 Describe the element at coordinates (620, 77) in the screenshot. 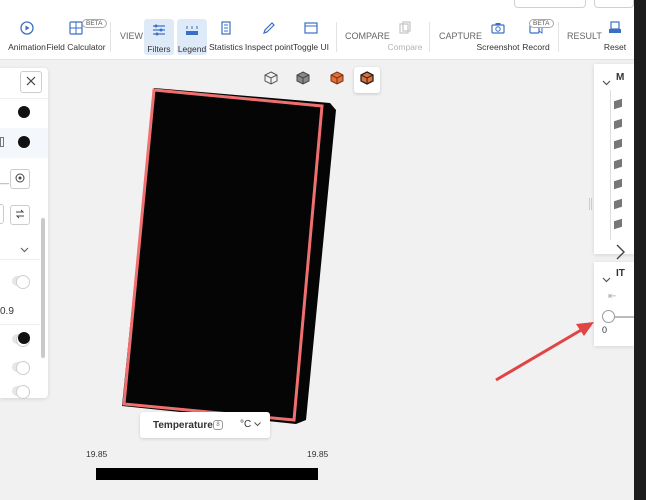

I see `panel-title: M` at that location.